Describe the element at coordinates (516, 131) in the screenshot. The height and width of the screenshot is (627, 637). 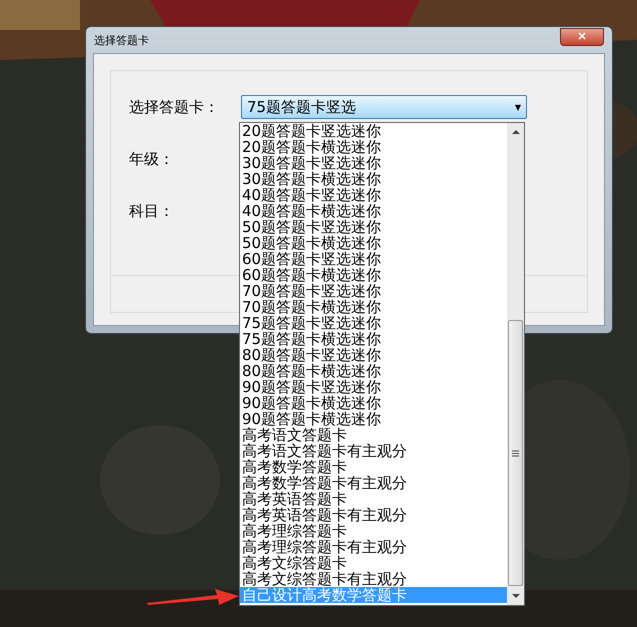
I see `scroll-up-icon` at that location.